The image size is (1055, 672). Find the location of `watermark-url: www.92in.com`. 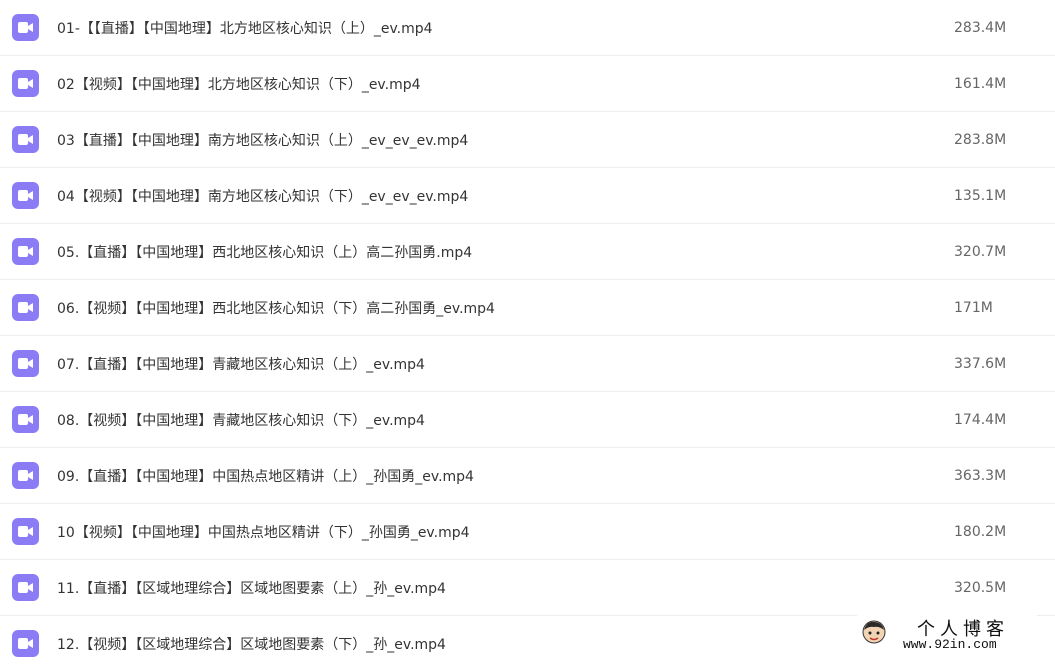

watermark-url: www.92in.com is located at coordinates (950, 644).